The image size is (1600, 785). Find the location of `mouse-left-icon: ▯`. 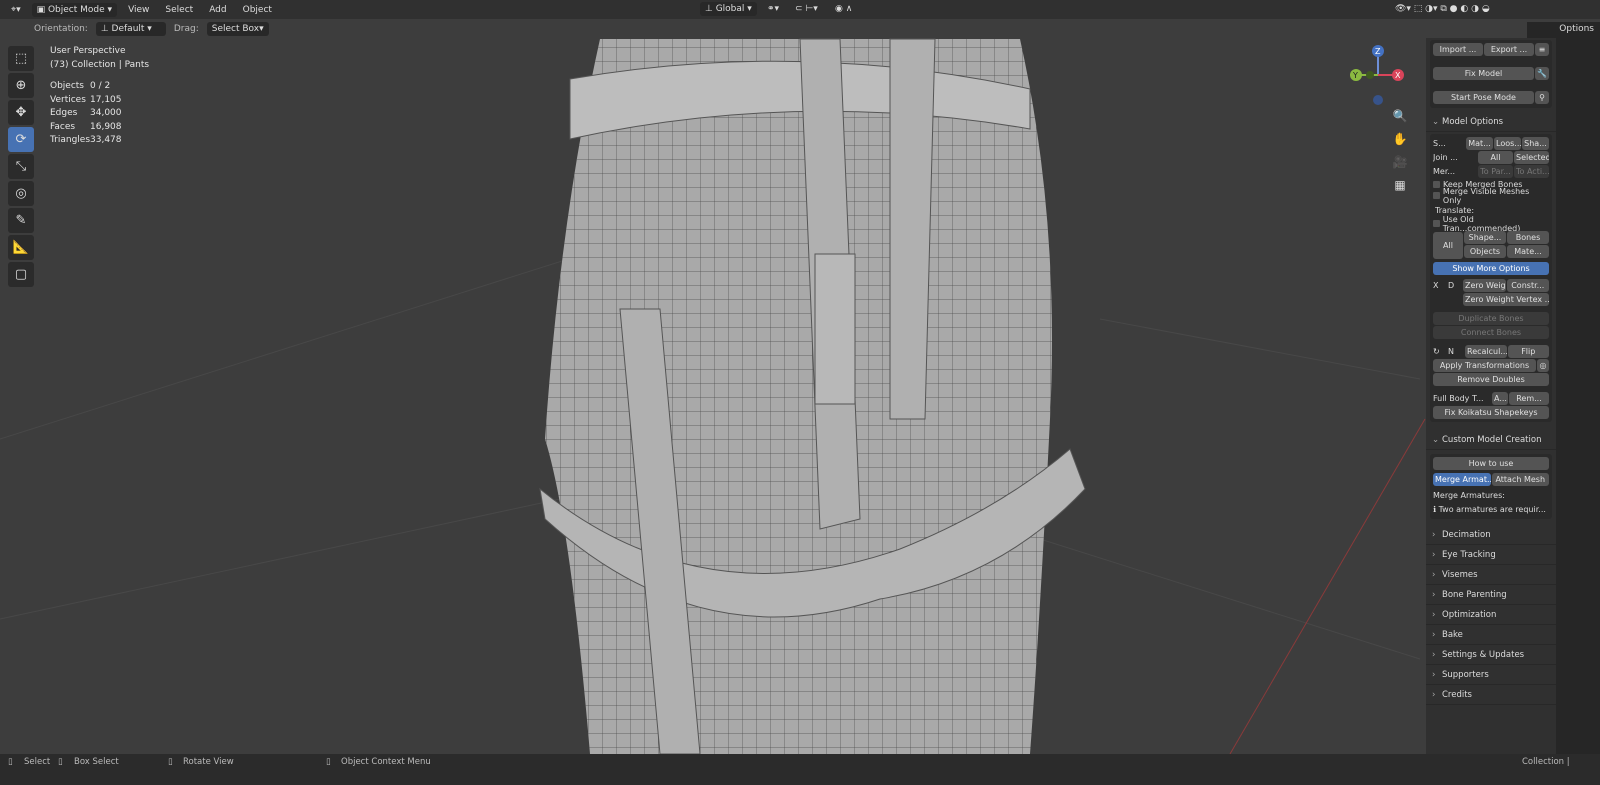

mouse-left-icon: ▯ is located at coordinates (10, 762).